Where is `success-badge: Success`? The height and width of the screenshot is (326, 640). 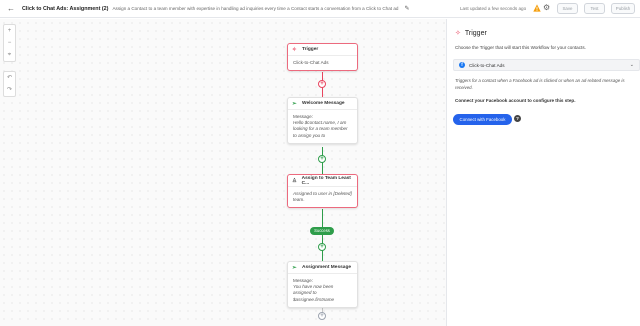 success-badge: Success is located at coordinates (322, 231).